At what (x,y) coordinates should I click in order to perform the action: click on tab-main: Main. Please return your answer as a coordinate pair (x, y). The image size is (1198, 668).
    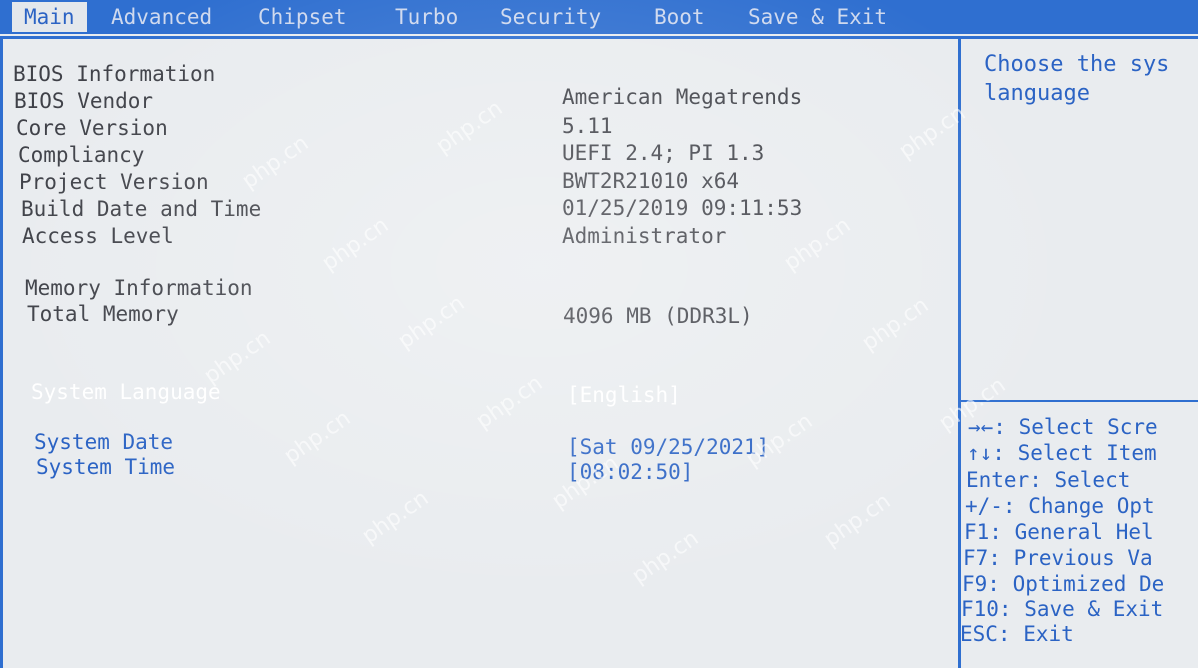
    Looking at the image, I should click on (49, 17).